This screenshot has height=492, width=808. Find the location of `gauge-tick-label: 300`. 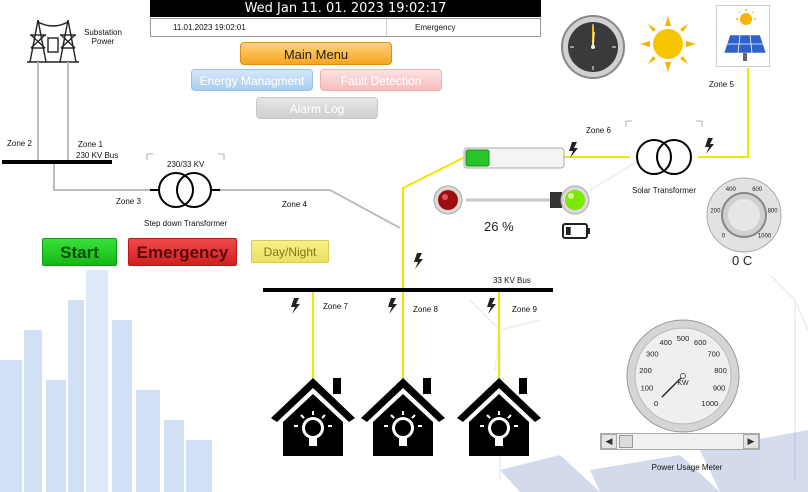

gauge-tick-label: 300 is located at coordinates (652, 354).